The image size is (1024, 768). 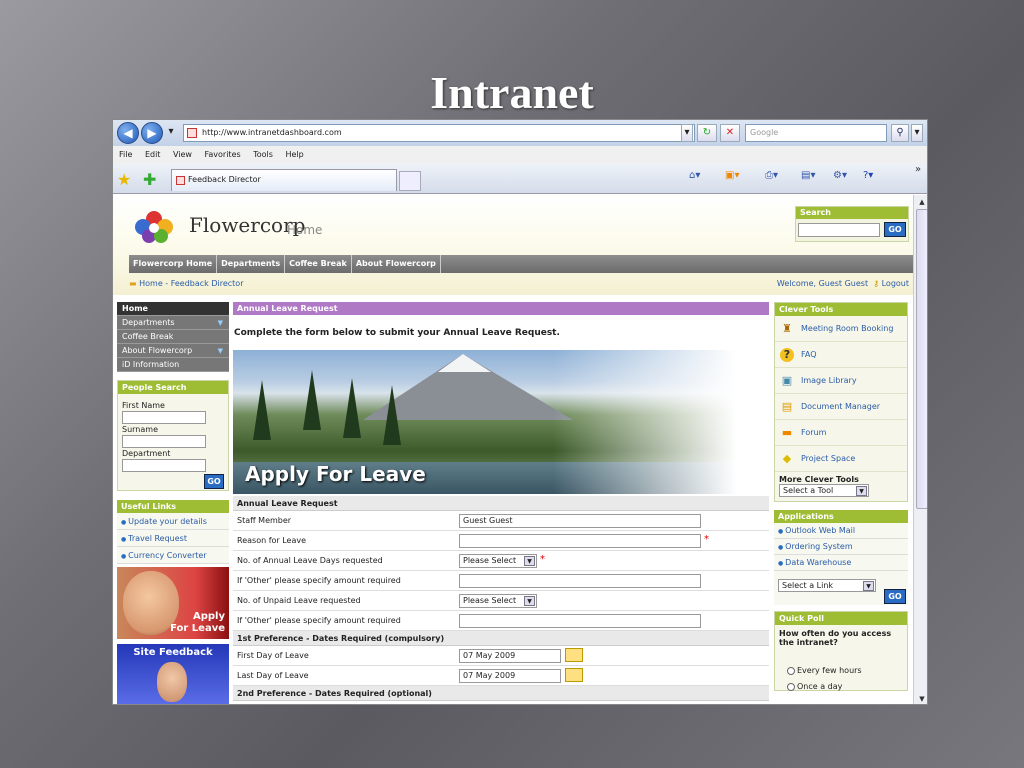 What do you see at coordinates (214, 481) in the screenshot?
I see `people-search-go-button: GO` at bounding box center [214, 481].